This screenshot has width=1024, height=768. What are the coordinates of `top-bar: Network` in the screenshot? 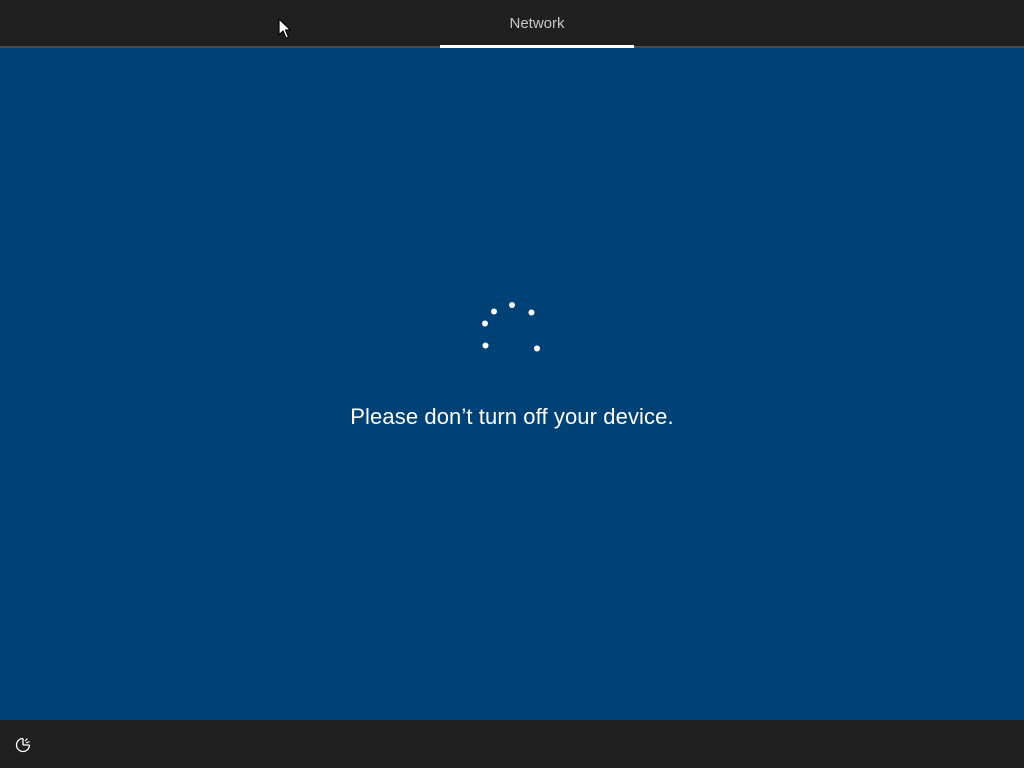 It's located at (512, 24).